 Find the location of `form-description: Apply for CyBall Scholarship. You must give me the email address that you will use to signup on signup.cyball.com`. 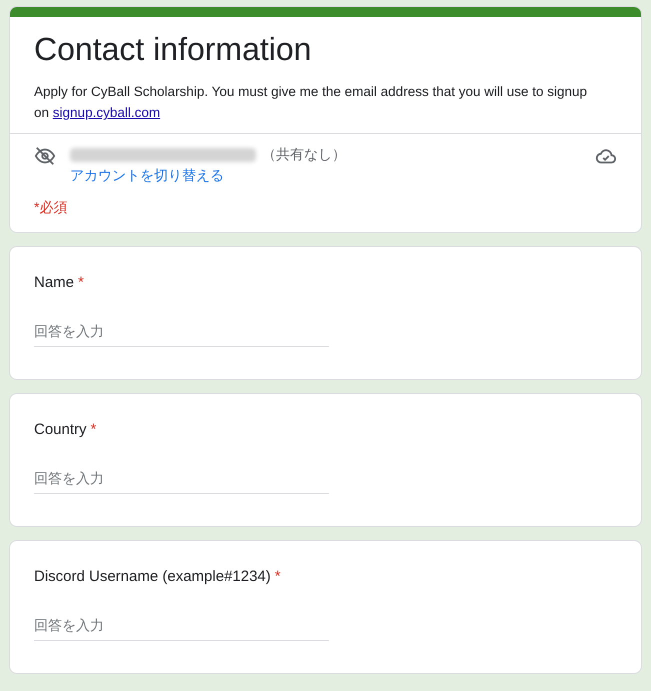

form-description: Apply for CyBall Scholarship. You must give me the email address that you will use to signup on signup.cyball.com is located at coordinates (311, 102).